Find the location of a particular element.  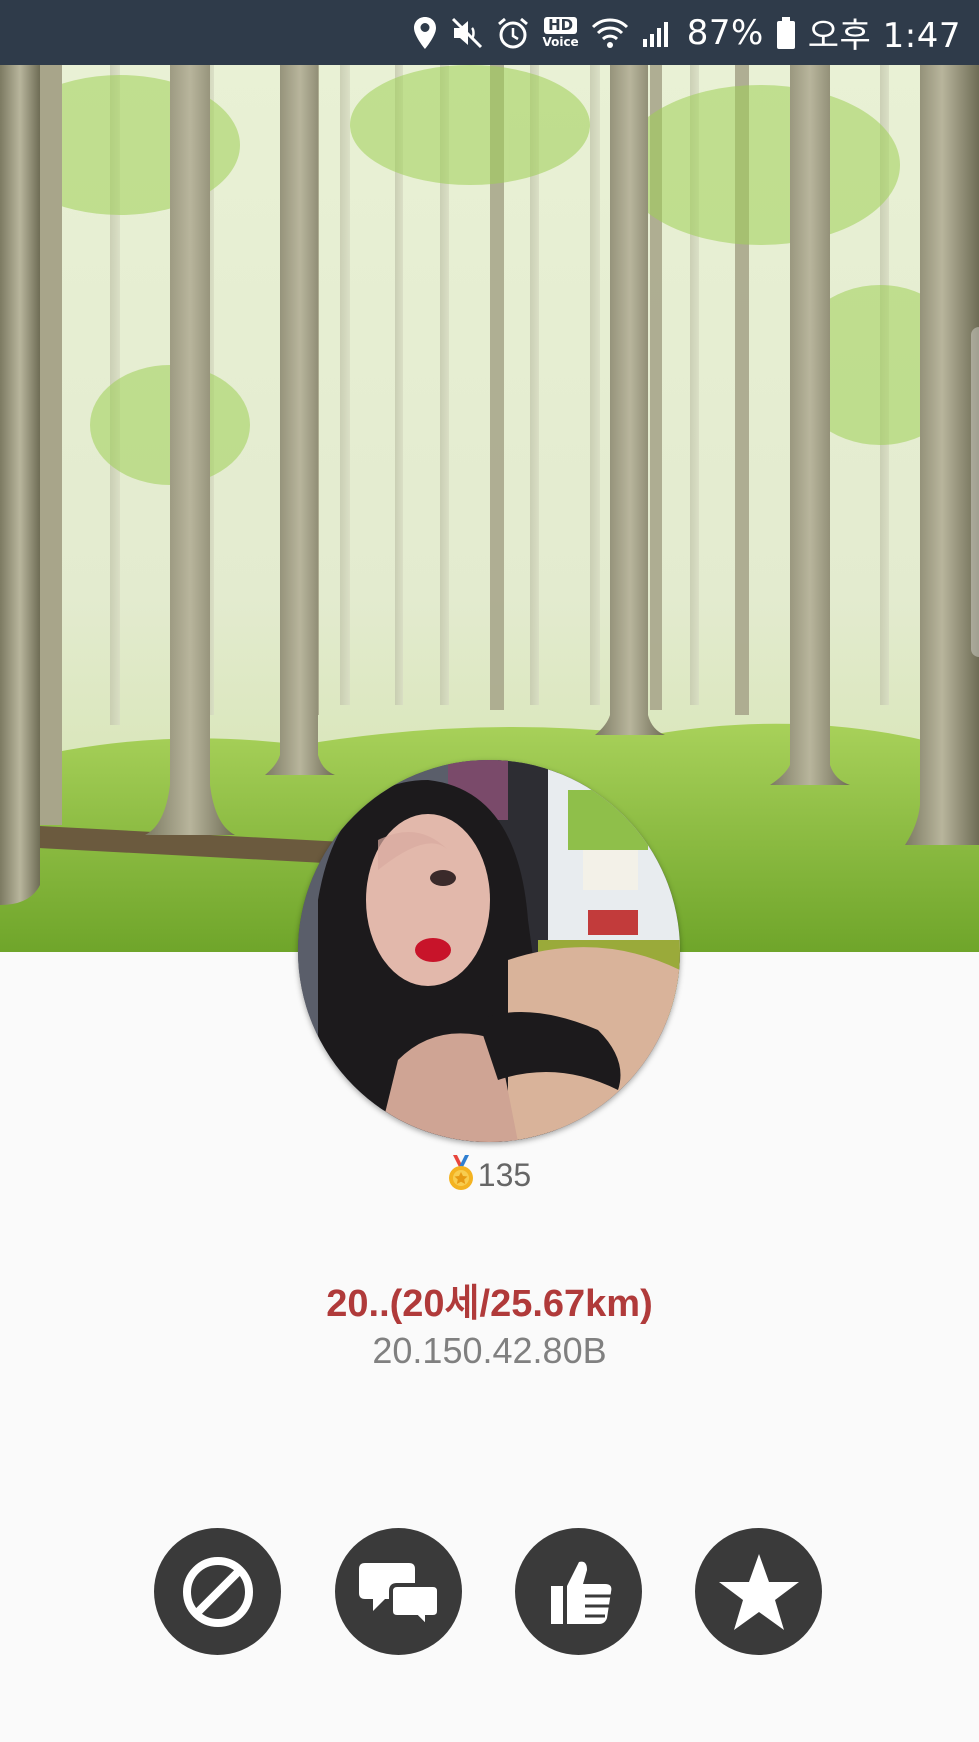

profile-id: 20.150.42.80B is located at coordinates (489, 1350).